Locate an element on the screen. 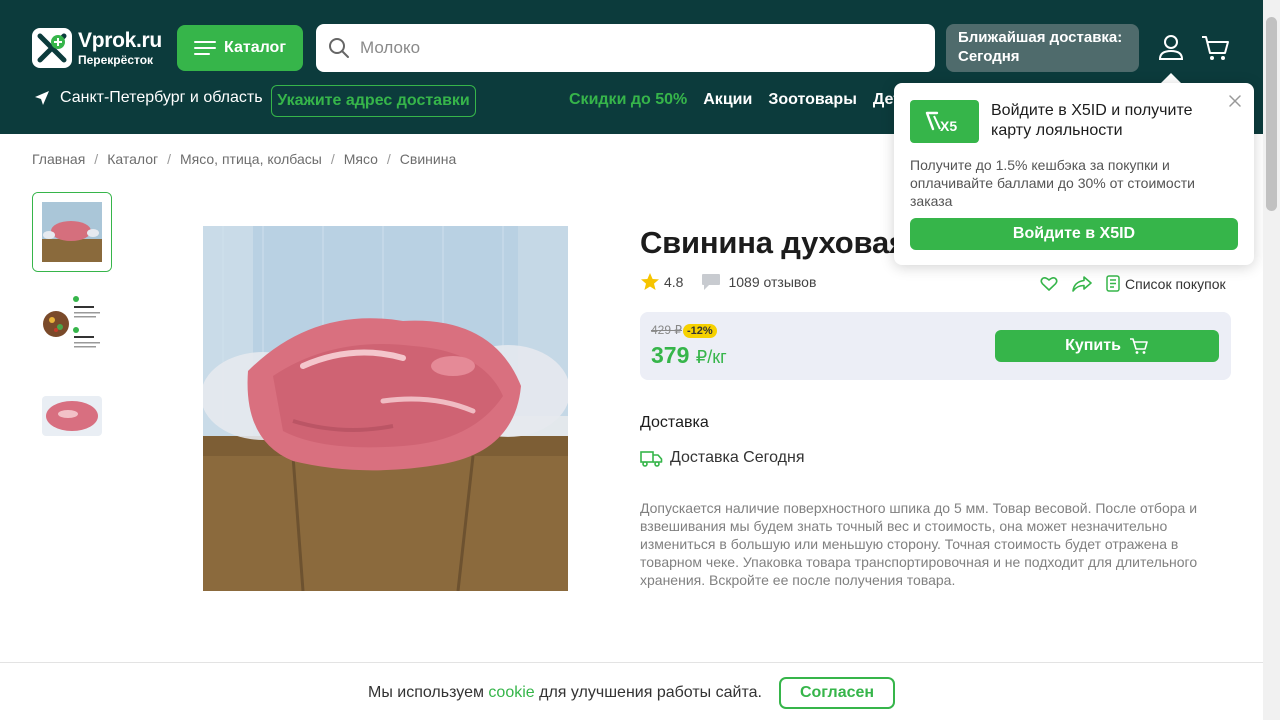  delivery-address-button: Укажите адрес доставки is located at coordinates (373, 101).